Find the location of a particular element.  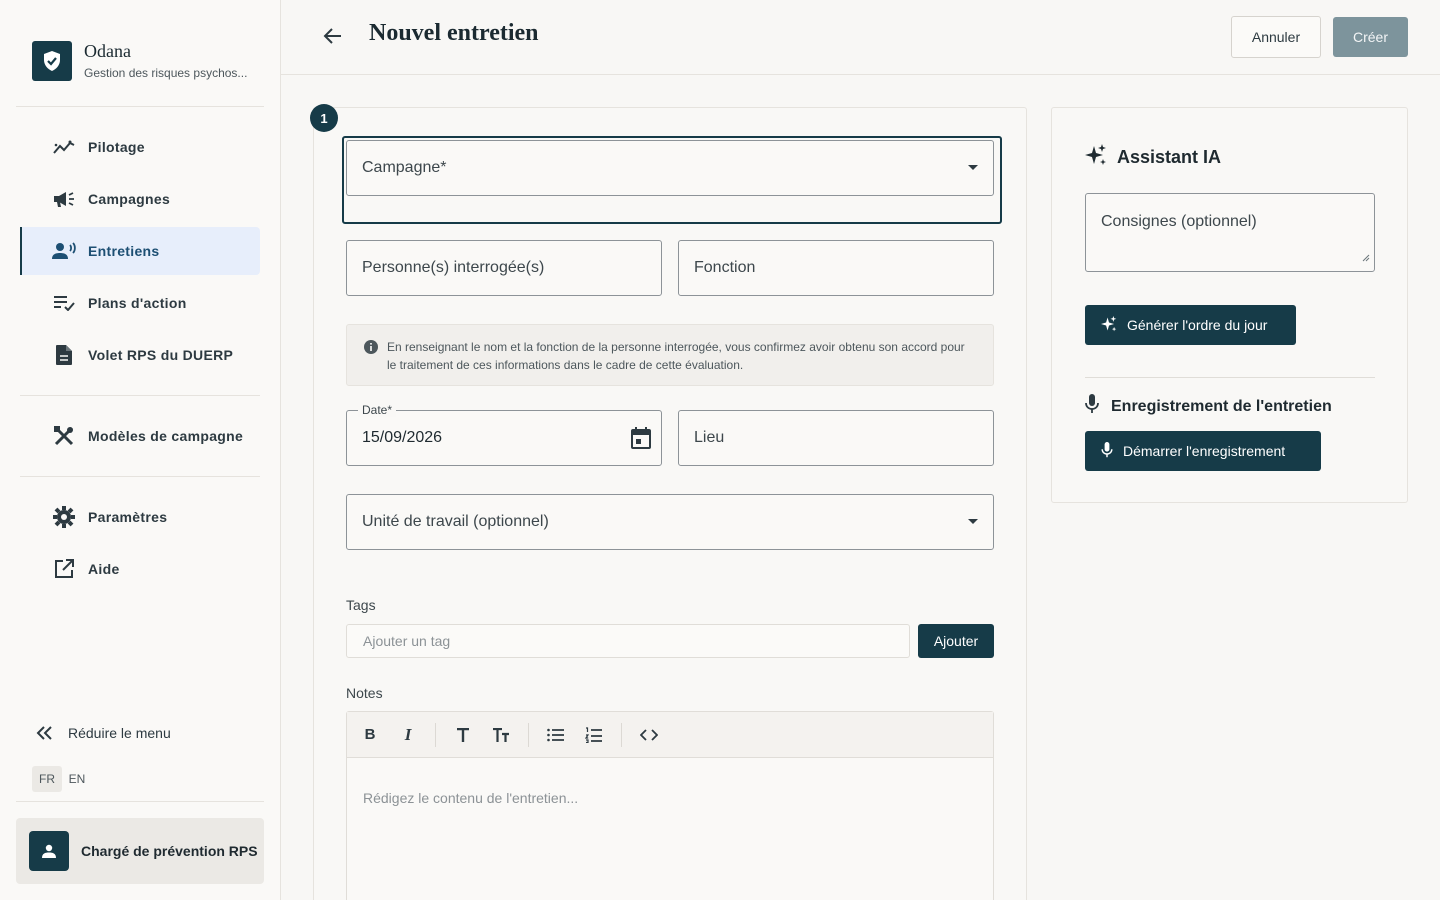

ai-title: Assistant IA is located at coordinates (1153, 157).